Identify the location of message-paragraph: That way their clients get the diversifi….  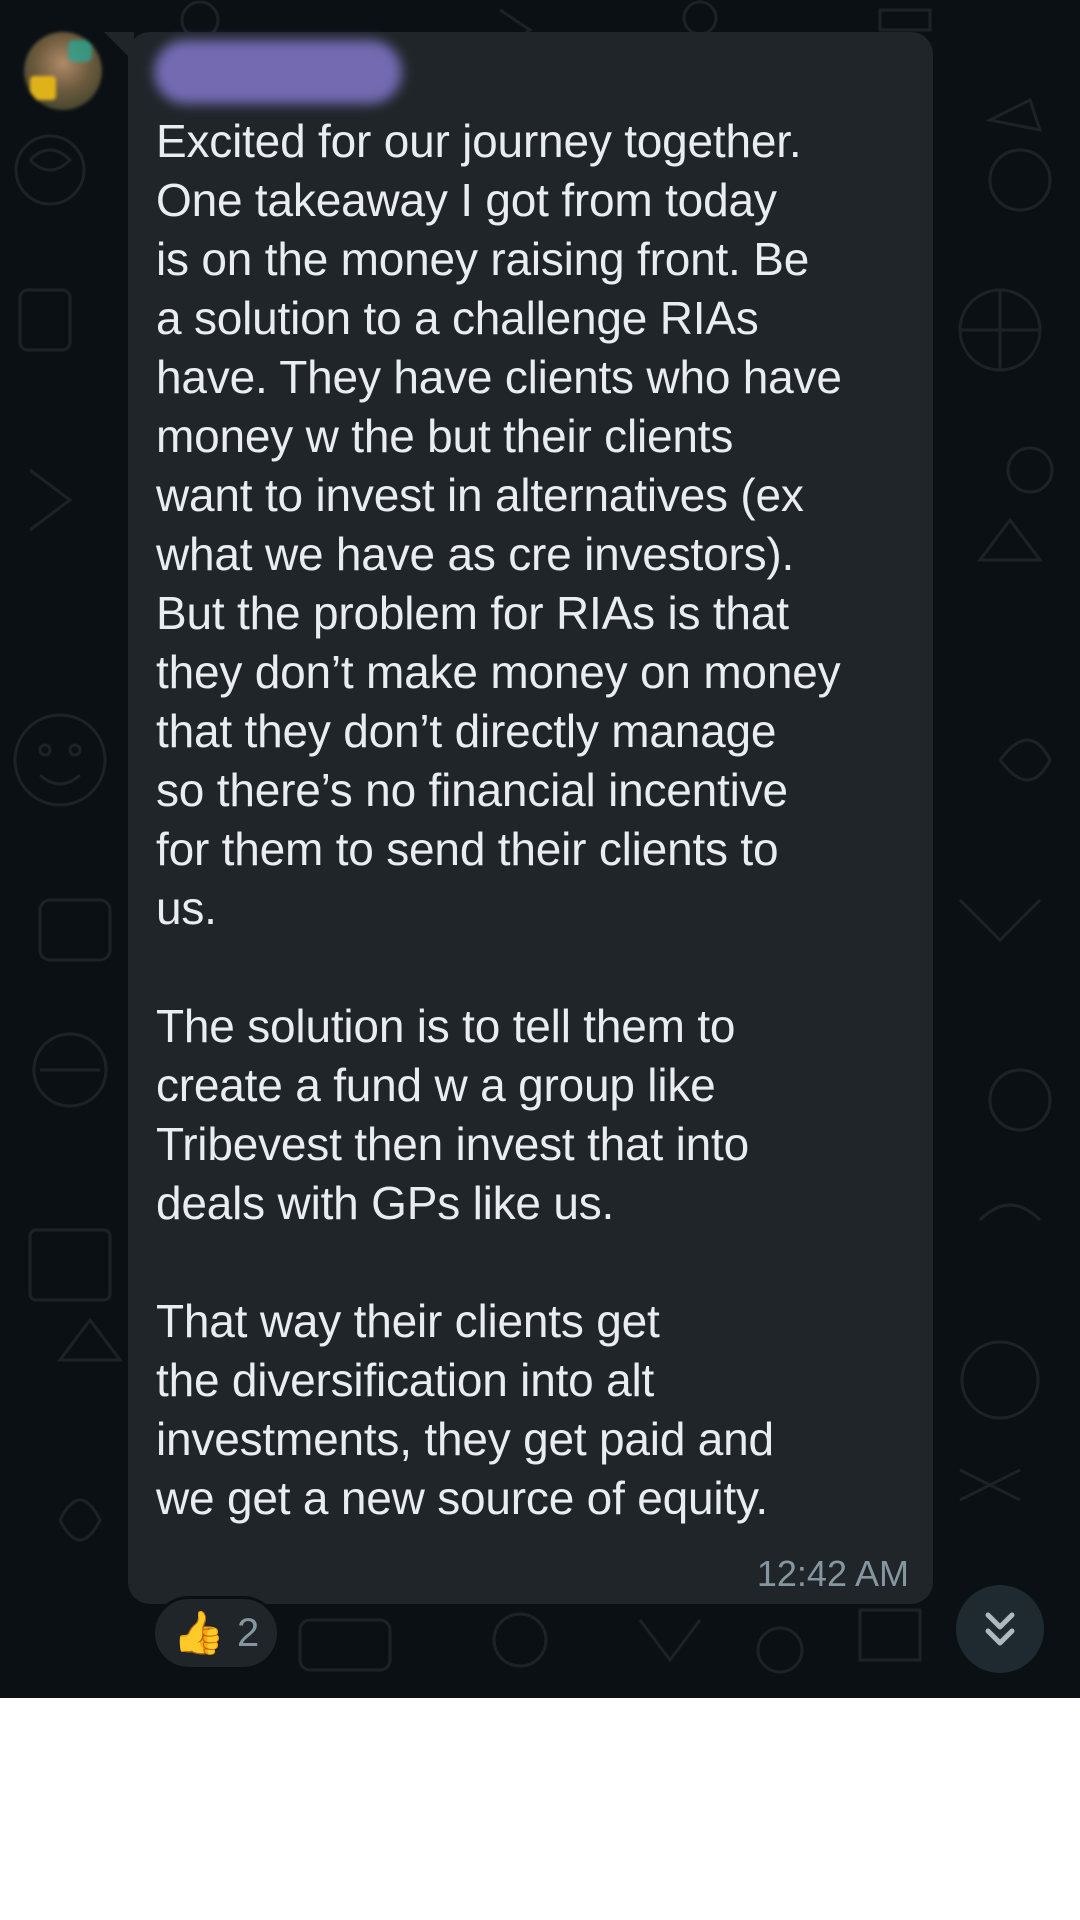
(465, 1409).